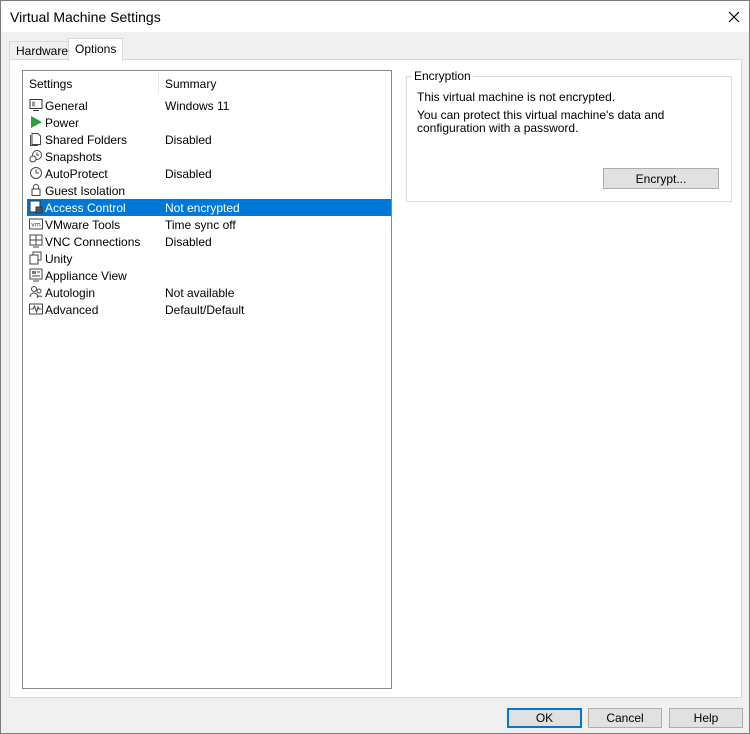  I want to click on appliance-view-icon, so click(36, 275).